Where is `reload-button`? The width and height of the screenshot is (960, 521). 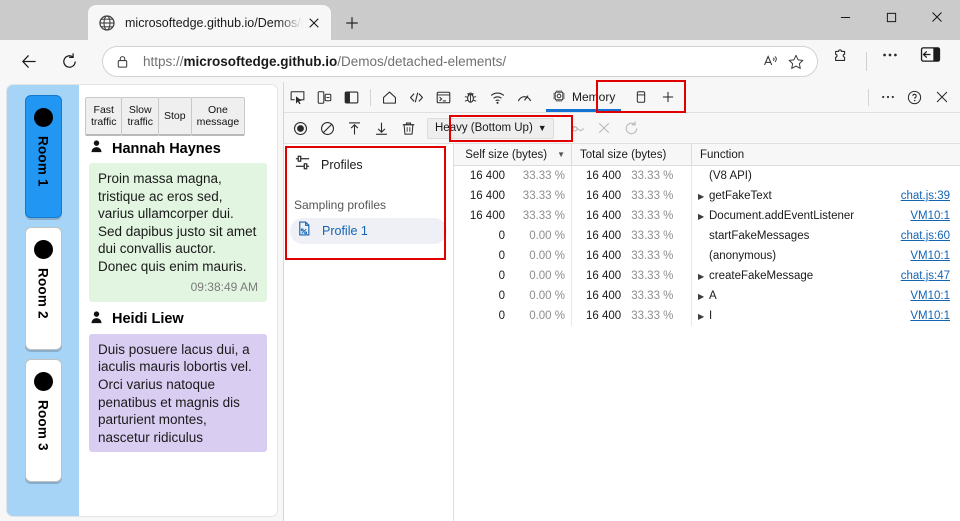
reload-button is located at coordinates (69, 61).